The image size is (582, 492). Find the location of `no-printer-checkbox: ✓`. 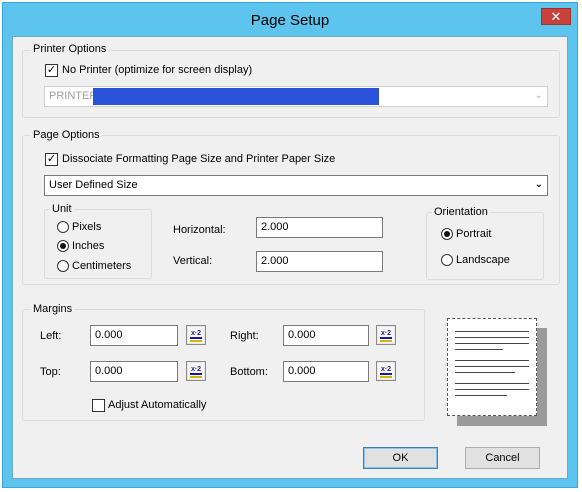

no-printer-checkbox: ✓ is located at coordinates (51, 70).